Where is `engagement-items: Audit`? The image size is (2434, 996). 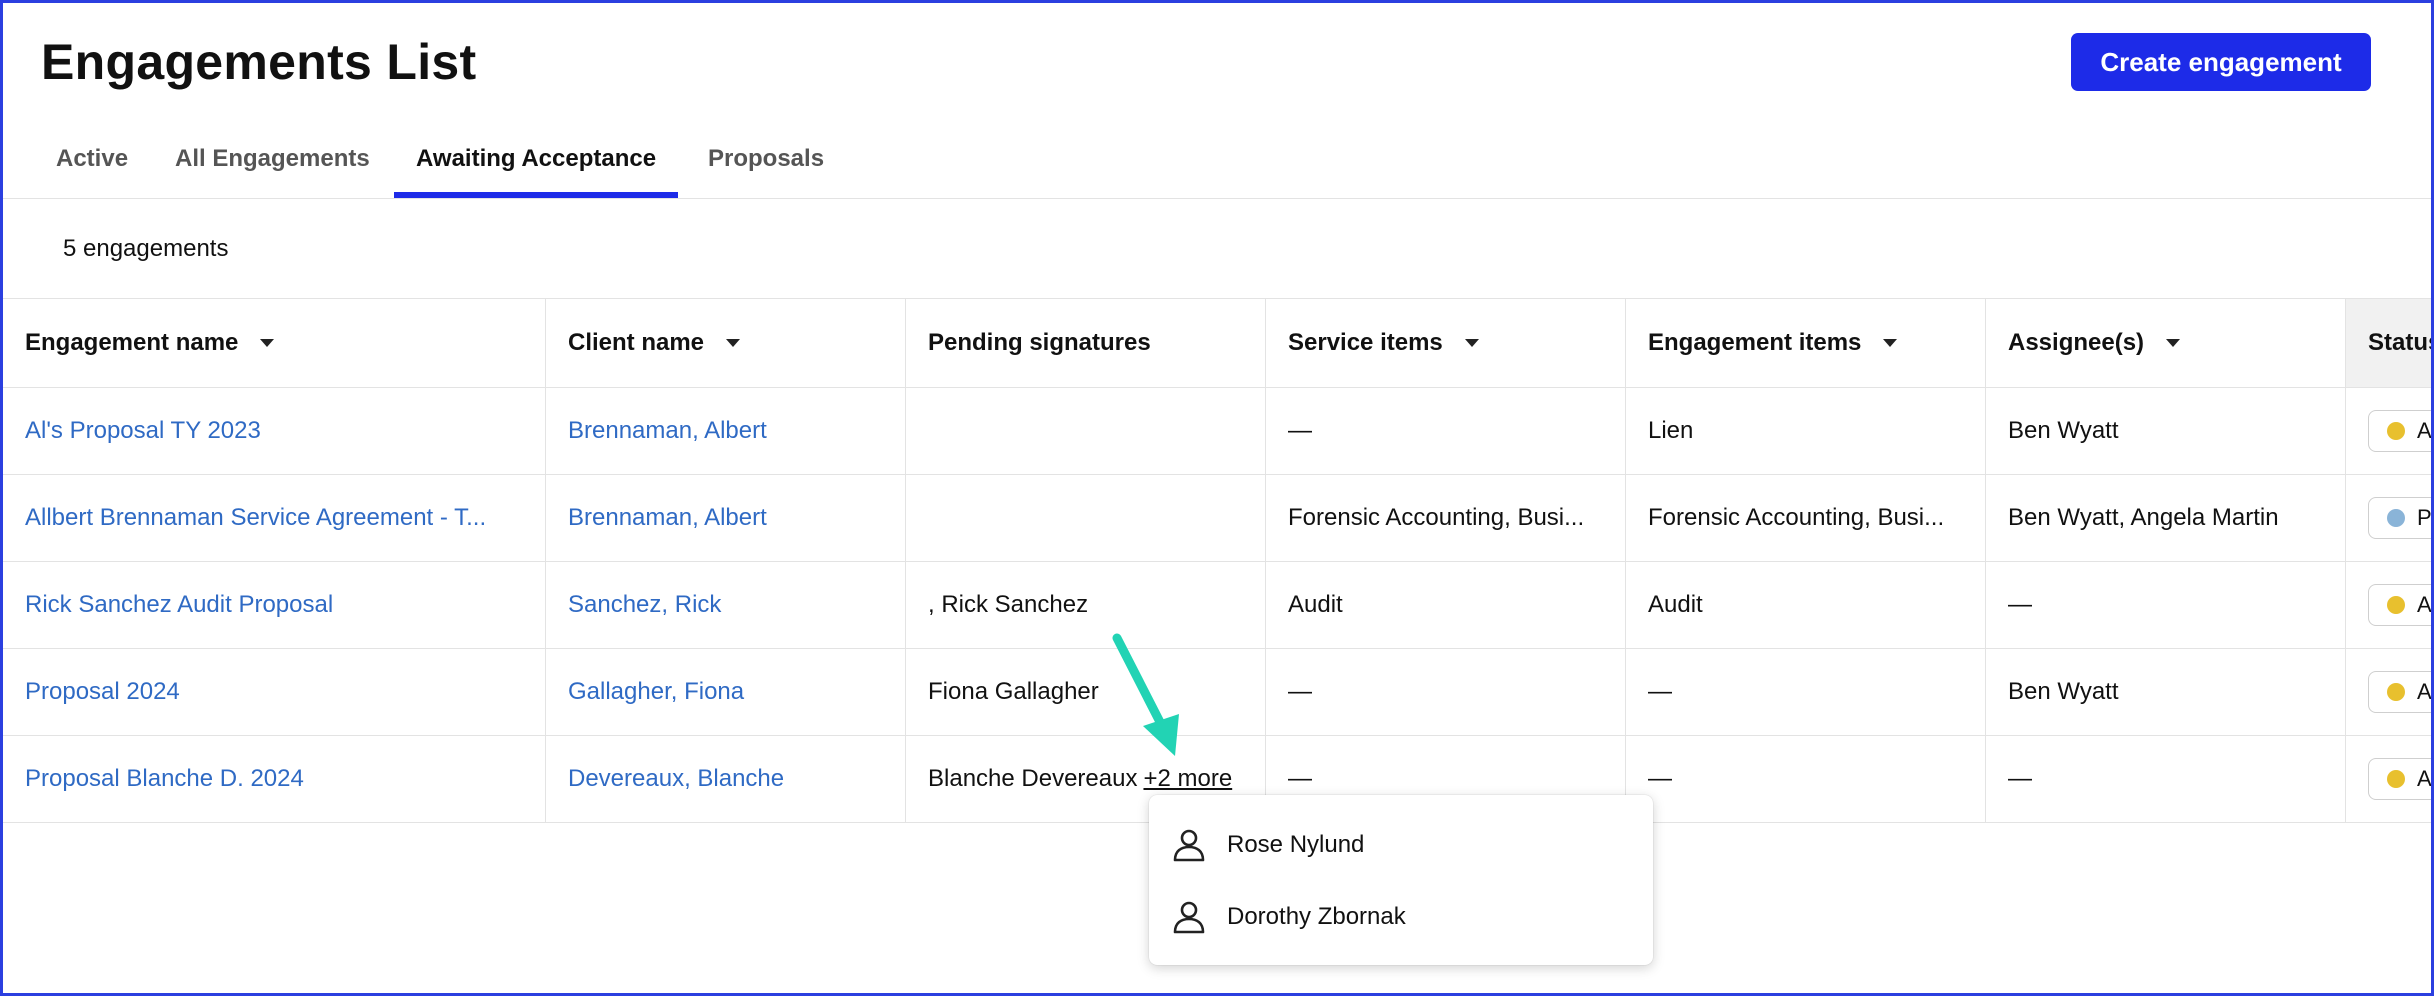 engagement-items: Audit is located at coordinates (1675, 604).